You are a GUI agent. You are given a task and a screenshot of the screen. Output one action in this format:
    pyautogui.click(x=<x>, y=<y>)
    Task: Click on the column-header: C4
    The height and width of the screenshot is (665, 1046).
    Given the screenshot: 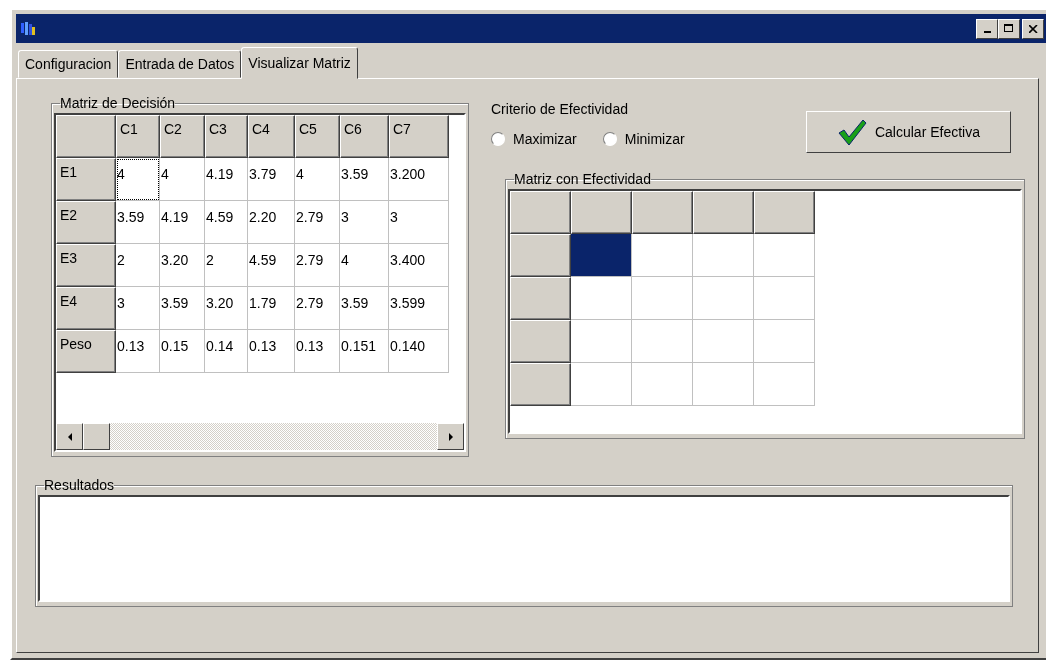 What is the action you would take?
    pyautogui.click(x=271, y=136)
    